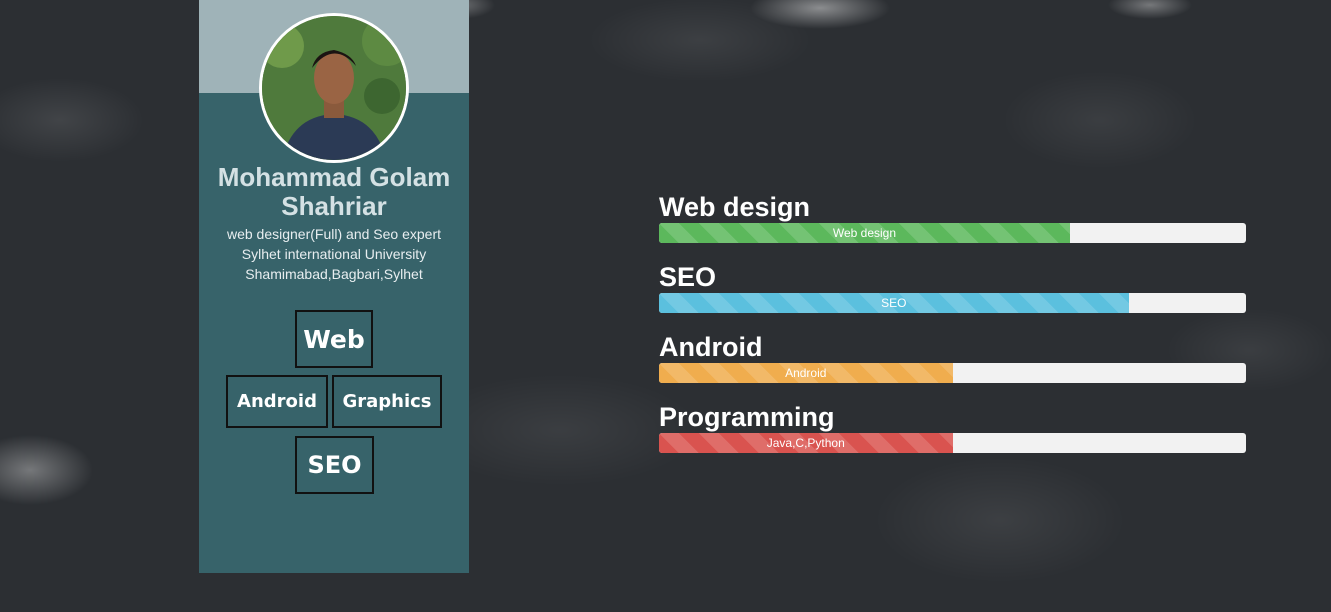 This screenshot has height=612, width=1331. I want to click on progress-fill: Web design, so click(864, 233).